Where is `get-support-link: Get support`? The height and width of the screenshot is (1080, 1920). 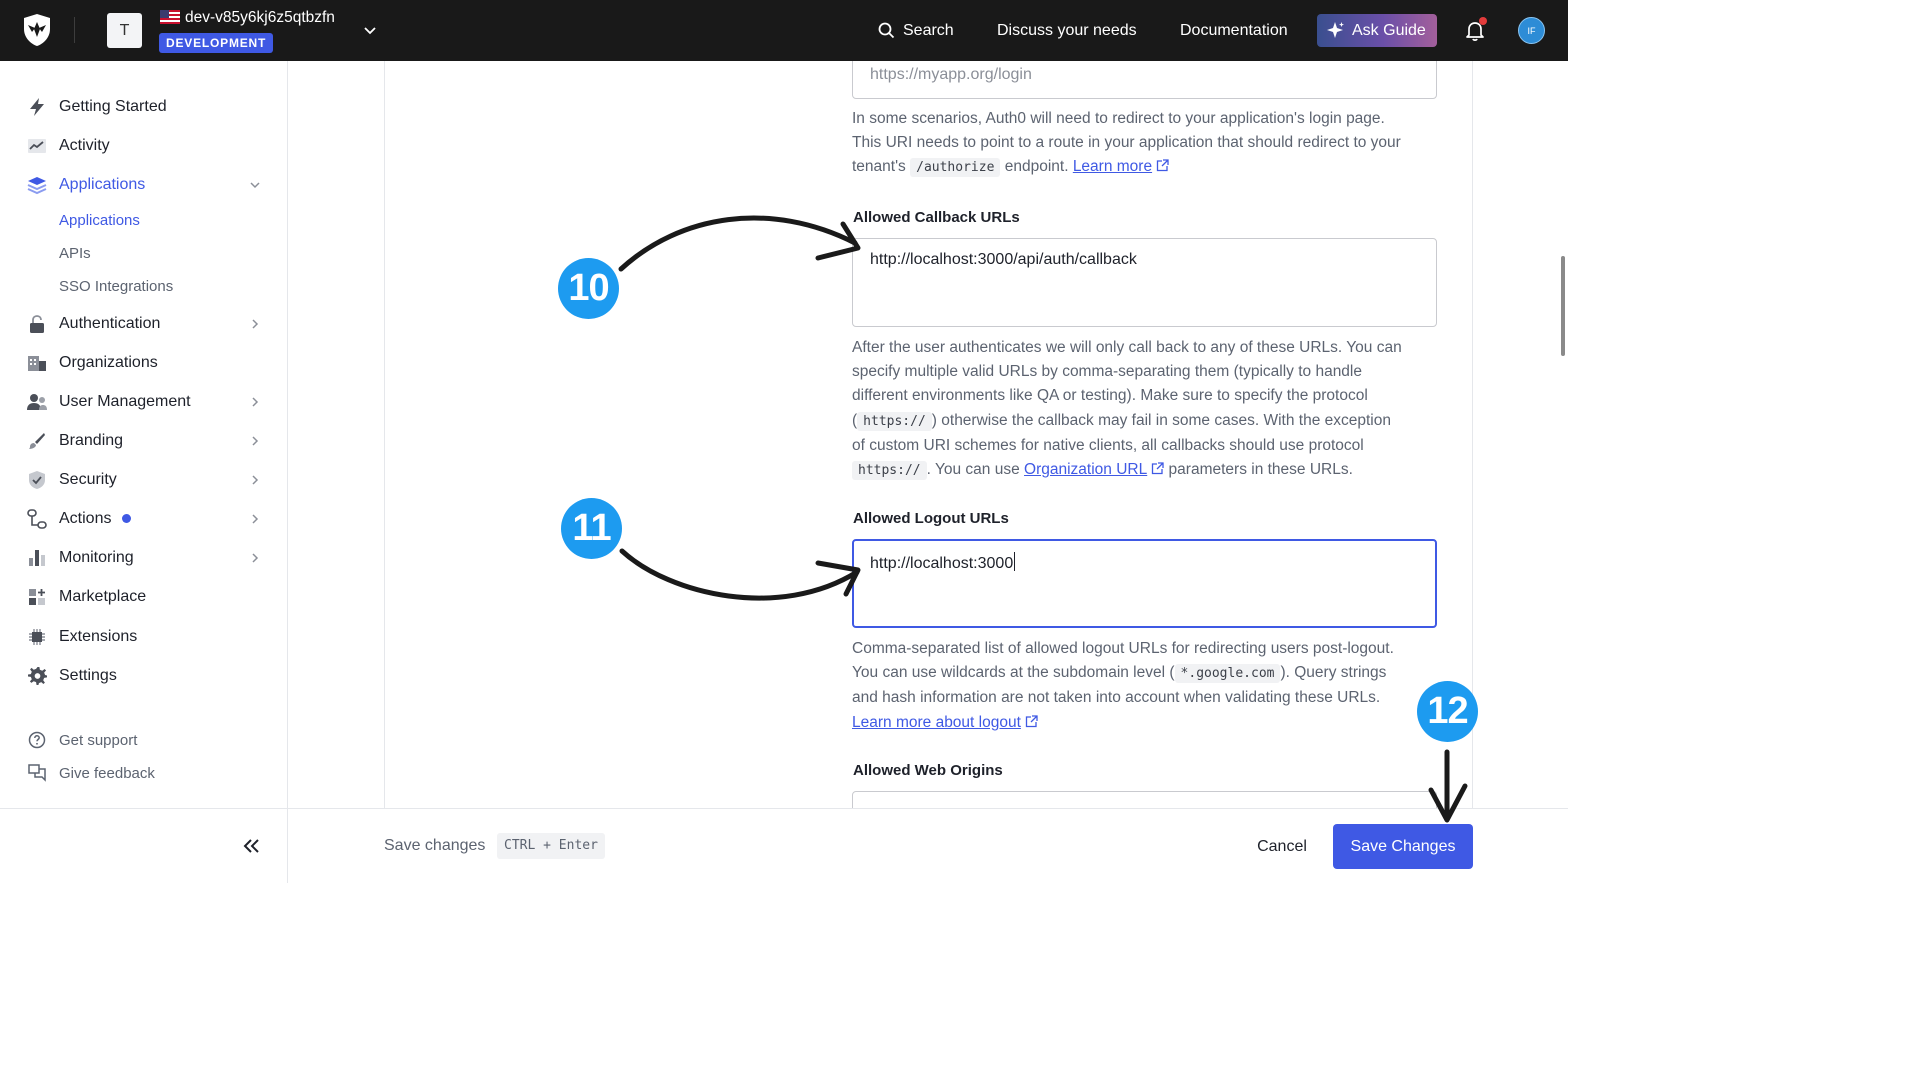
get-support-link: Get support is located at coordinates (143, 740).